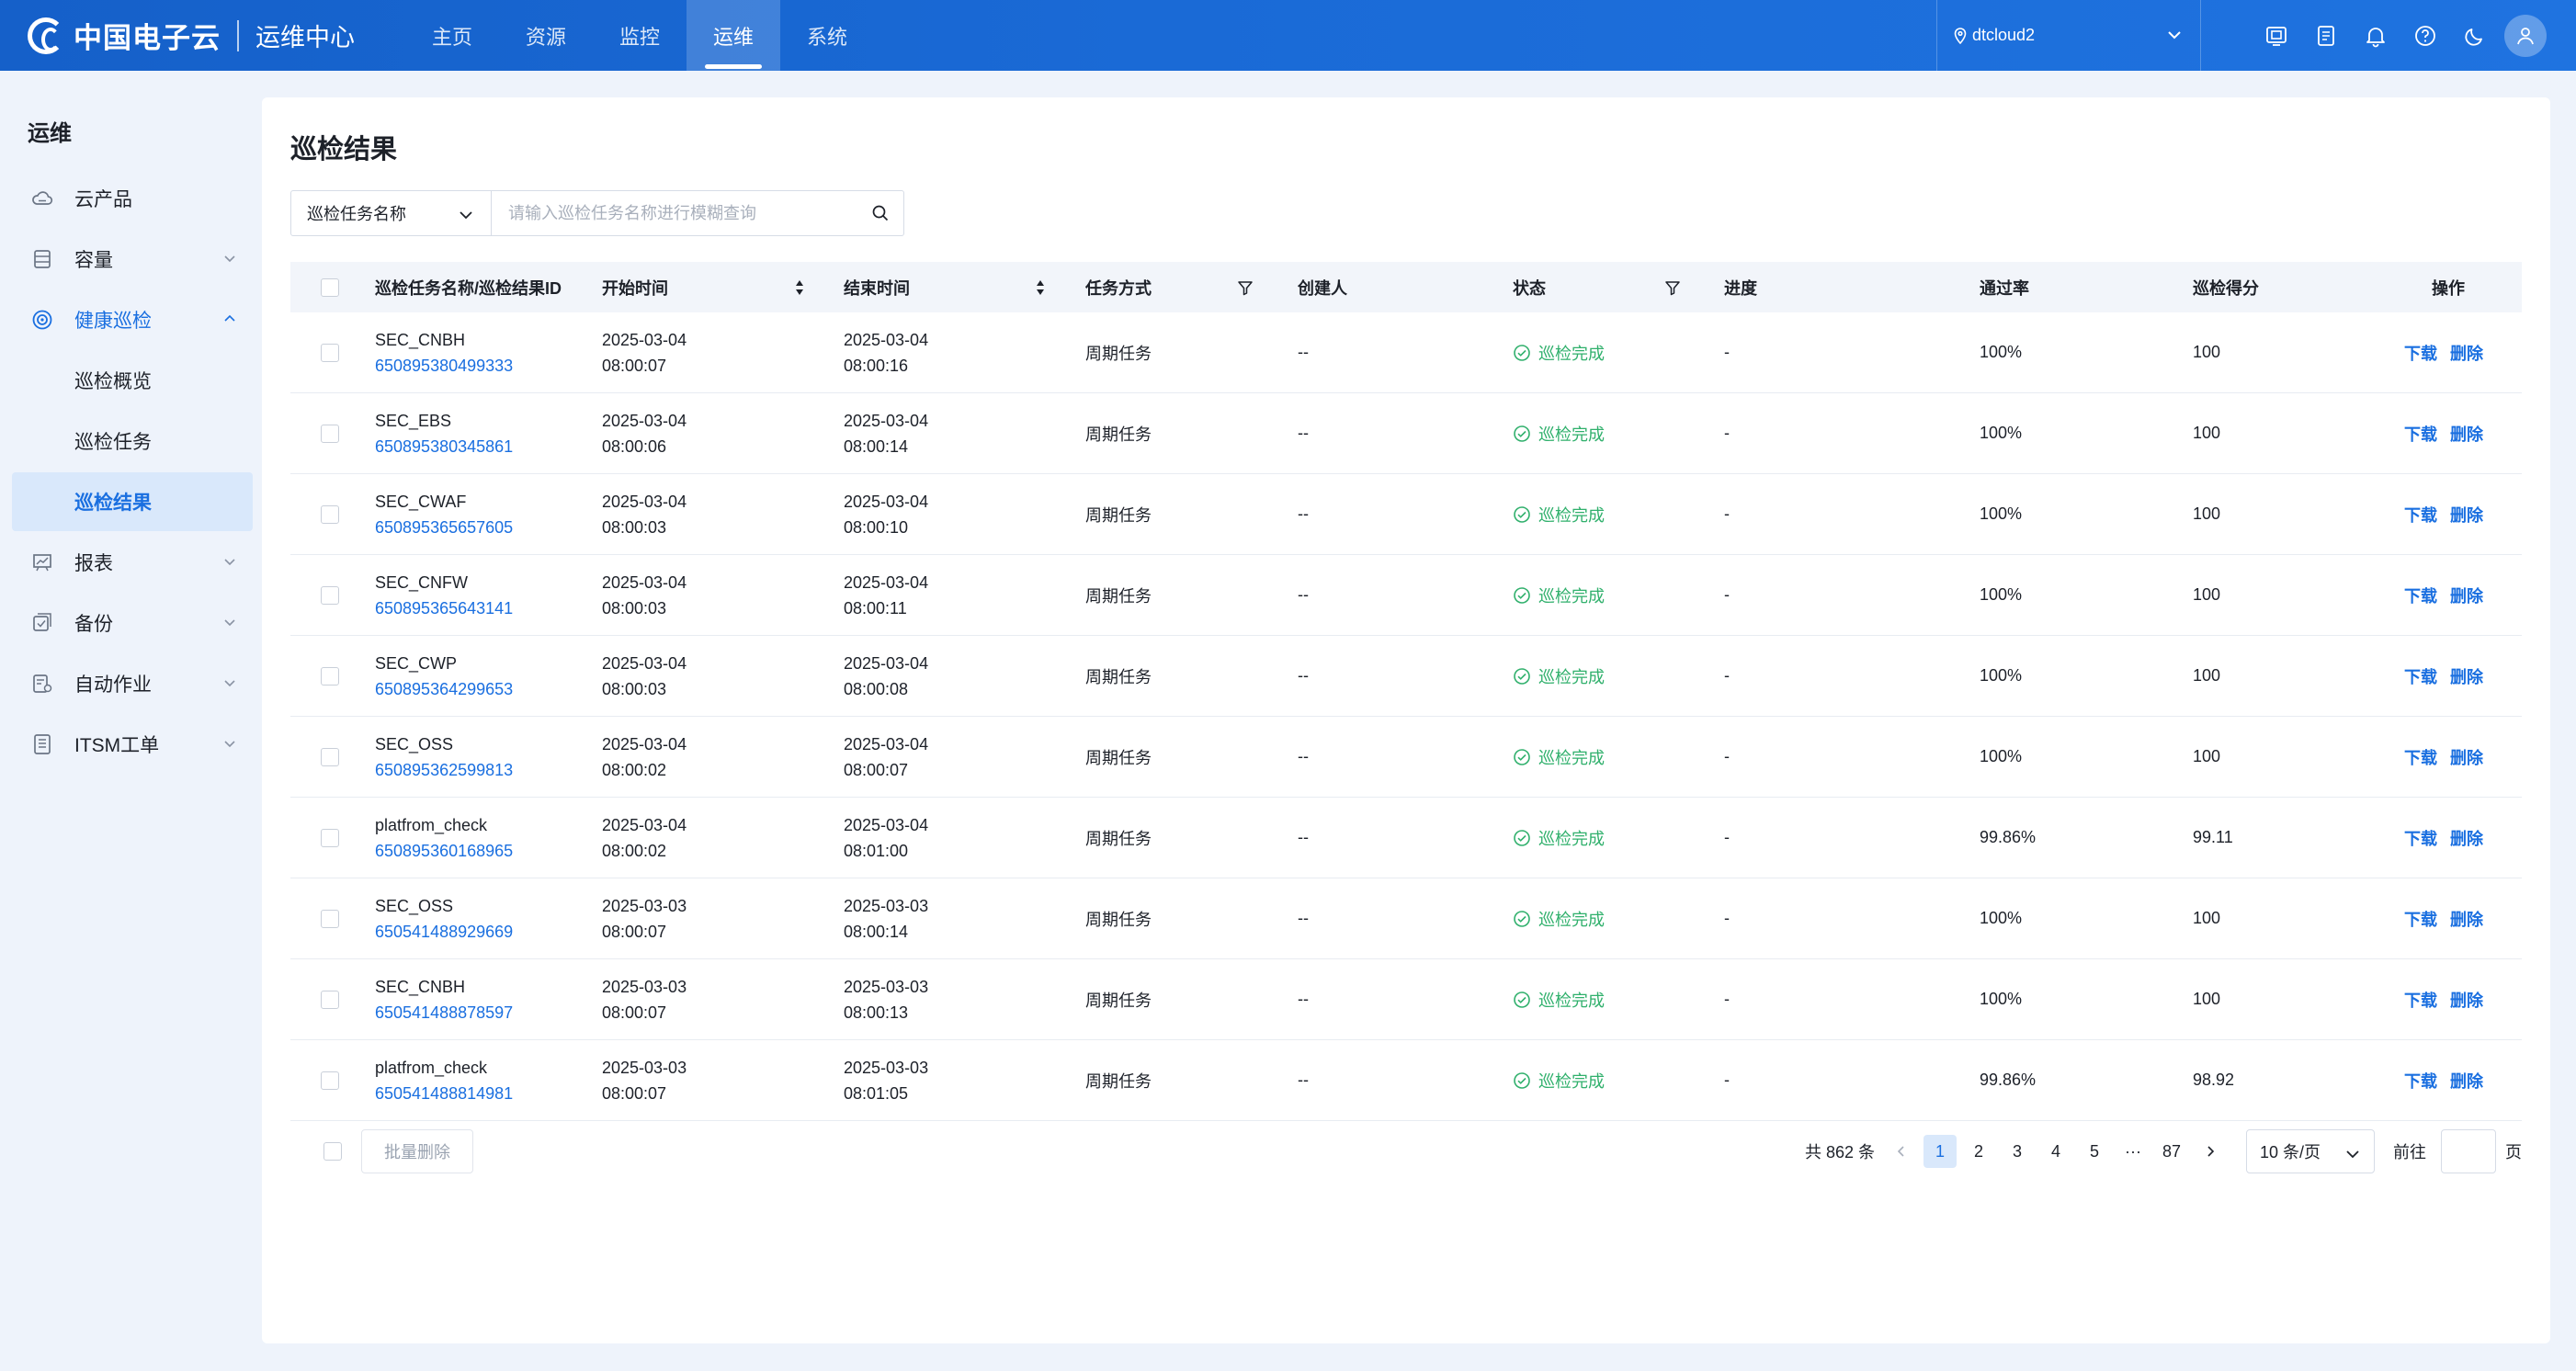 The width and height of the screenshot is (2576, 1371). What do you see at coordinates (444, 689) in the screenshot?
I see `result-id-link: 650895364299653` at bounding box center [444, 689].